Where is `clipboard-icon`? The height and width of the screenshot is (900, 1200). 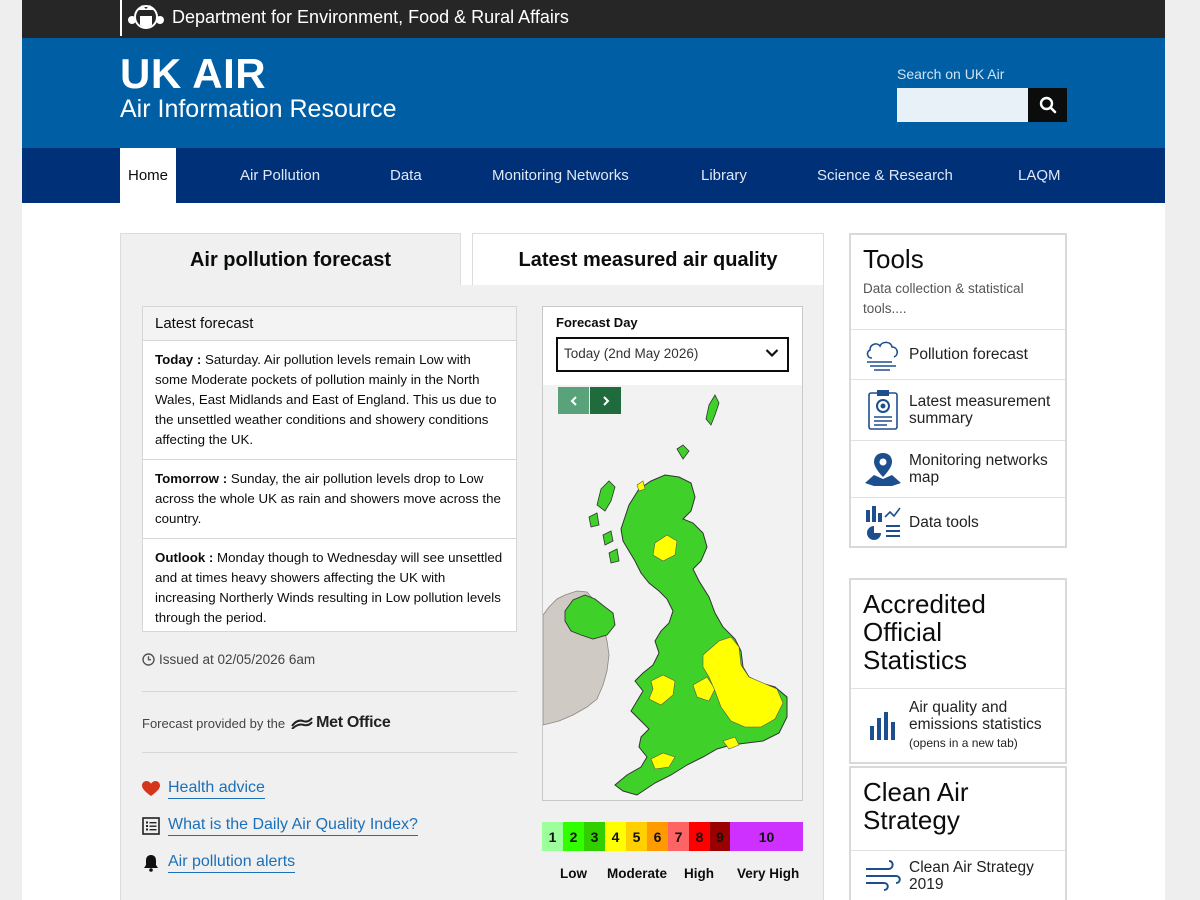 clipboard-icon is located at coordinates (883, 410).